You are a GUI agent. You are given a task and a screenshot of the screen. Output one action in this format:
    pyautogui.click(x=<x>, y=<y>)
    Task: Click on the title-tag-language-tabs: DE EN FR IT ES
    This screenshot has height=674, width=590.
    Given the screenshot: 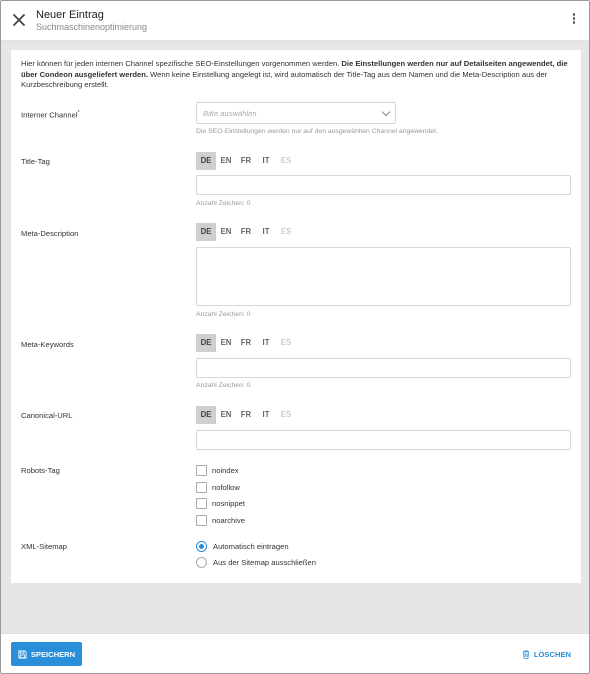 What is the action you would take?
    pyautogui.click(x=246, y=161)
    